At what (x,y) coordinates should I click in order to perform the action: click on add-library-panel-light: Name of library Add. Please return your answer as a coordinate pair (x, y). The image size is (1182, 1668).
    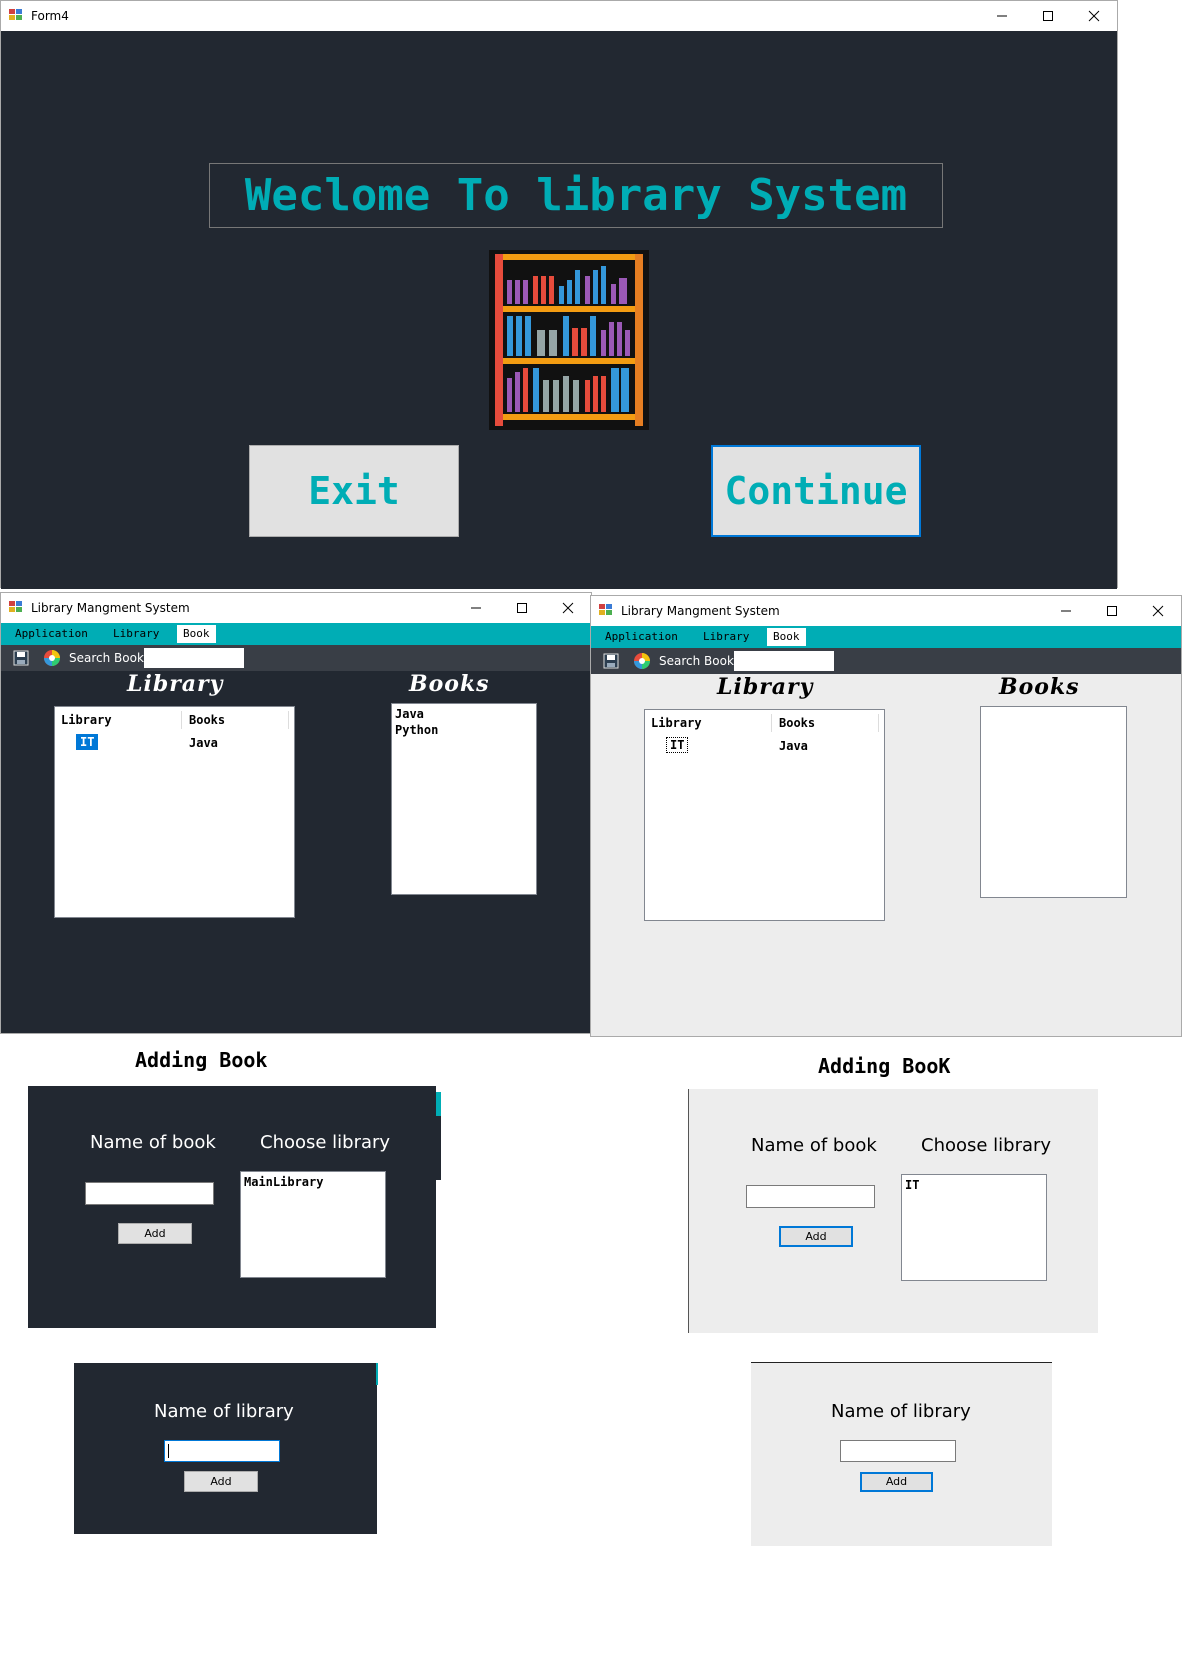
    Looking at the image, I should click on (901, 1454).